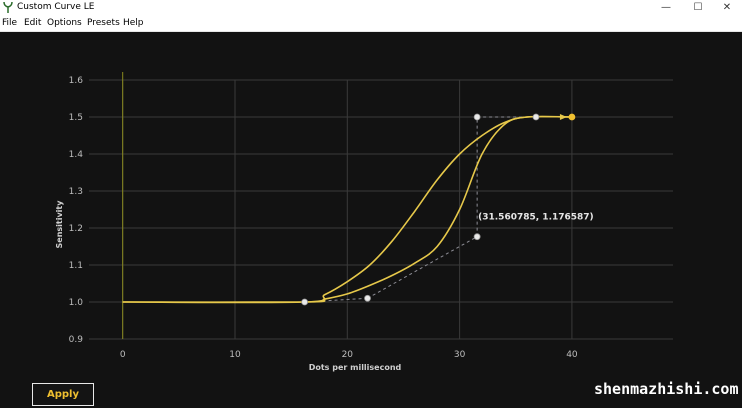  Describe the element at coordinates (572, 355) in the screenshot. I see `x-tick-label: 40` at that location.